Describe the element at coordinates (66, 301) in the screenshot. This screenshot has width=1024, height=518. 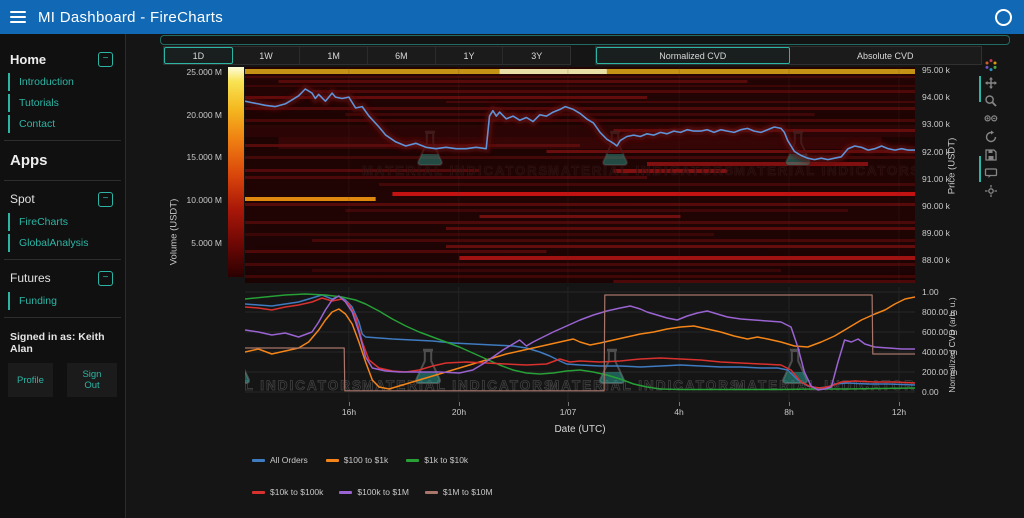
I see `sidebar-item-funding: Funding` at that location.